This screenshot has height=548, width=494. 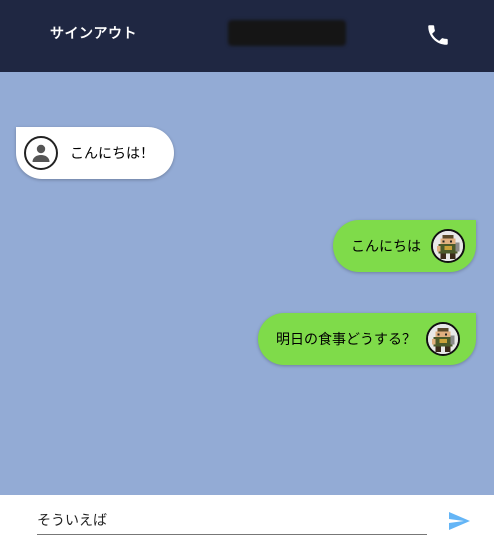 What do you see at coordinates (93, 33) in the screenshot?
I see `signout-button: サインアウト` at bounding box center [93, 33].